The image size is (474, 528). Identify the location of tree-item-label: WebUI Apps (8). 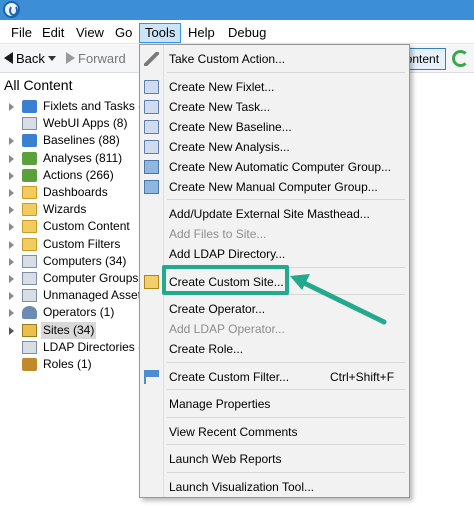
(85, 123).